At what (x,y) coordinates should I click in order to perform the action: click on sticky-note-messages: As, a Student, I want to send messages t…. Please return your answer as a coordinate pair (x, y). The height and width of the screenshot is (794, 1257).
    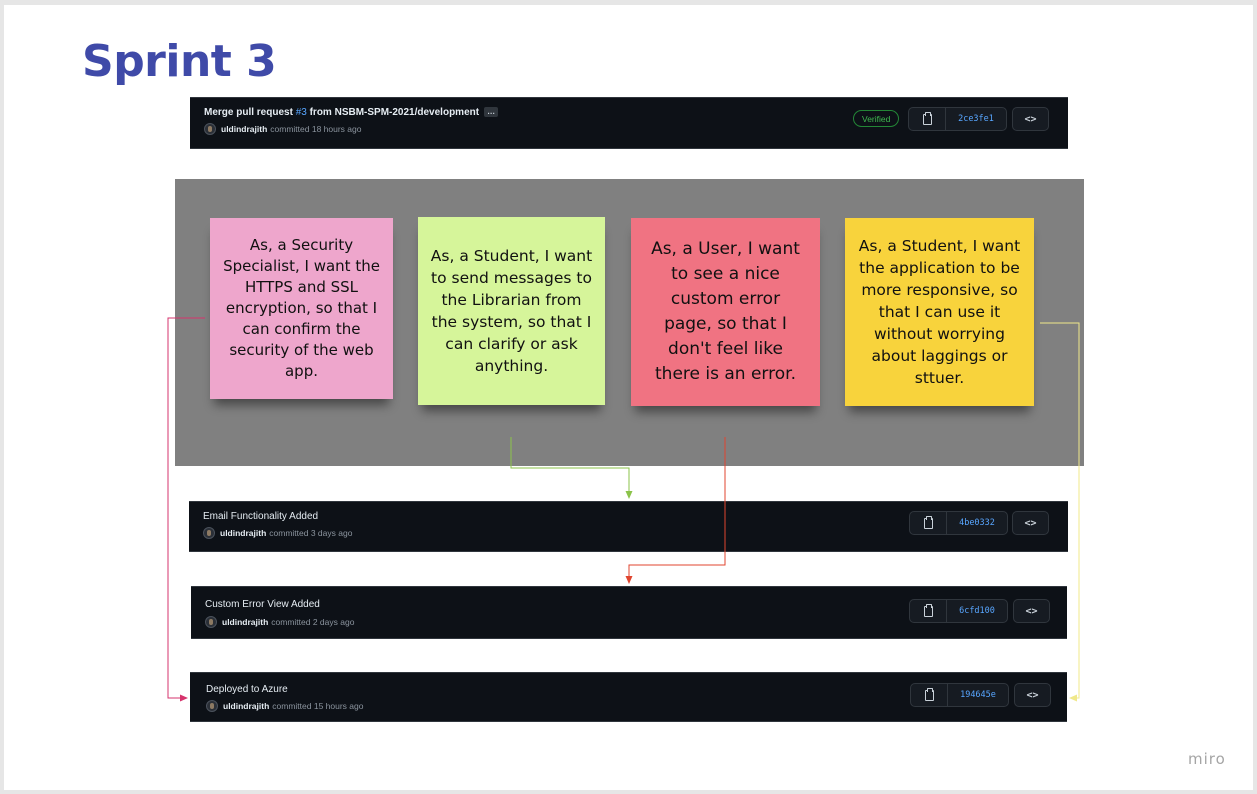
    Looking at the image, I should click on (511, 311).